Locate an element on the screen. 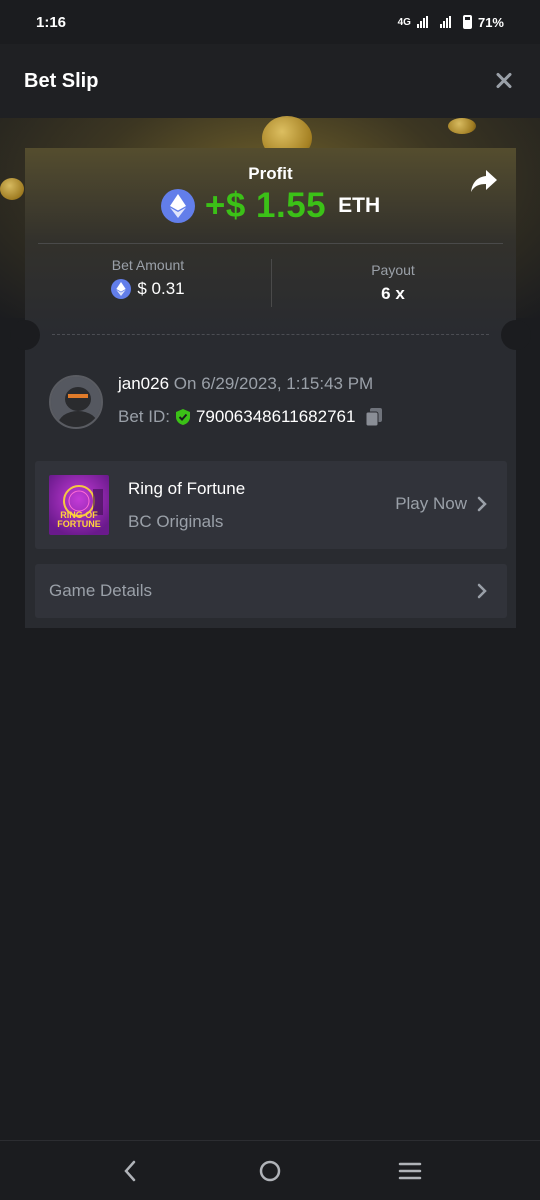 The width and height of the screenshot is (540, 1200). avatar-image is located at coordinates (76, 402).